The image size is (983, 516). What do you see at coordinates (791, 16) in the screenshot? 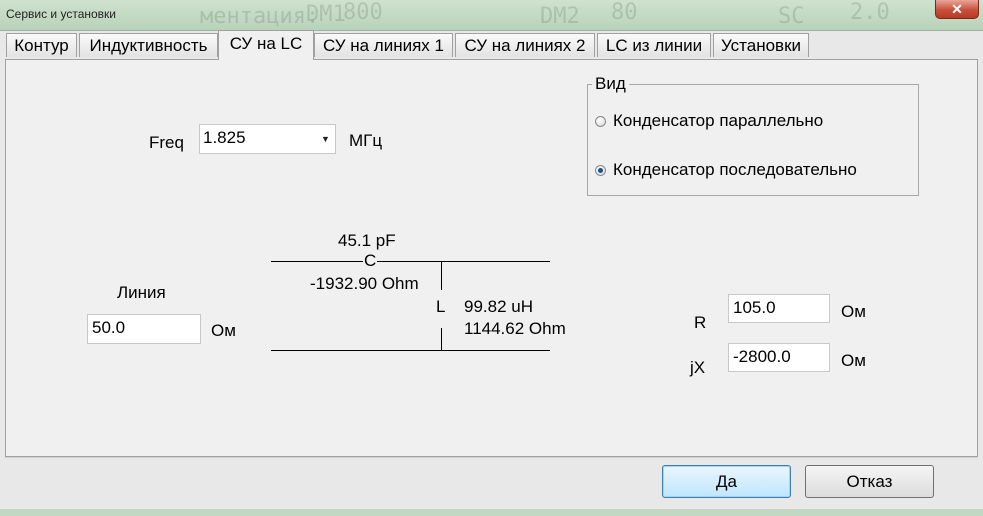
I see `background-text: SC` at bounding box center [791, 16].